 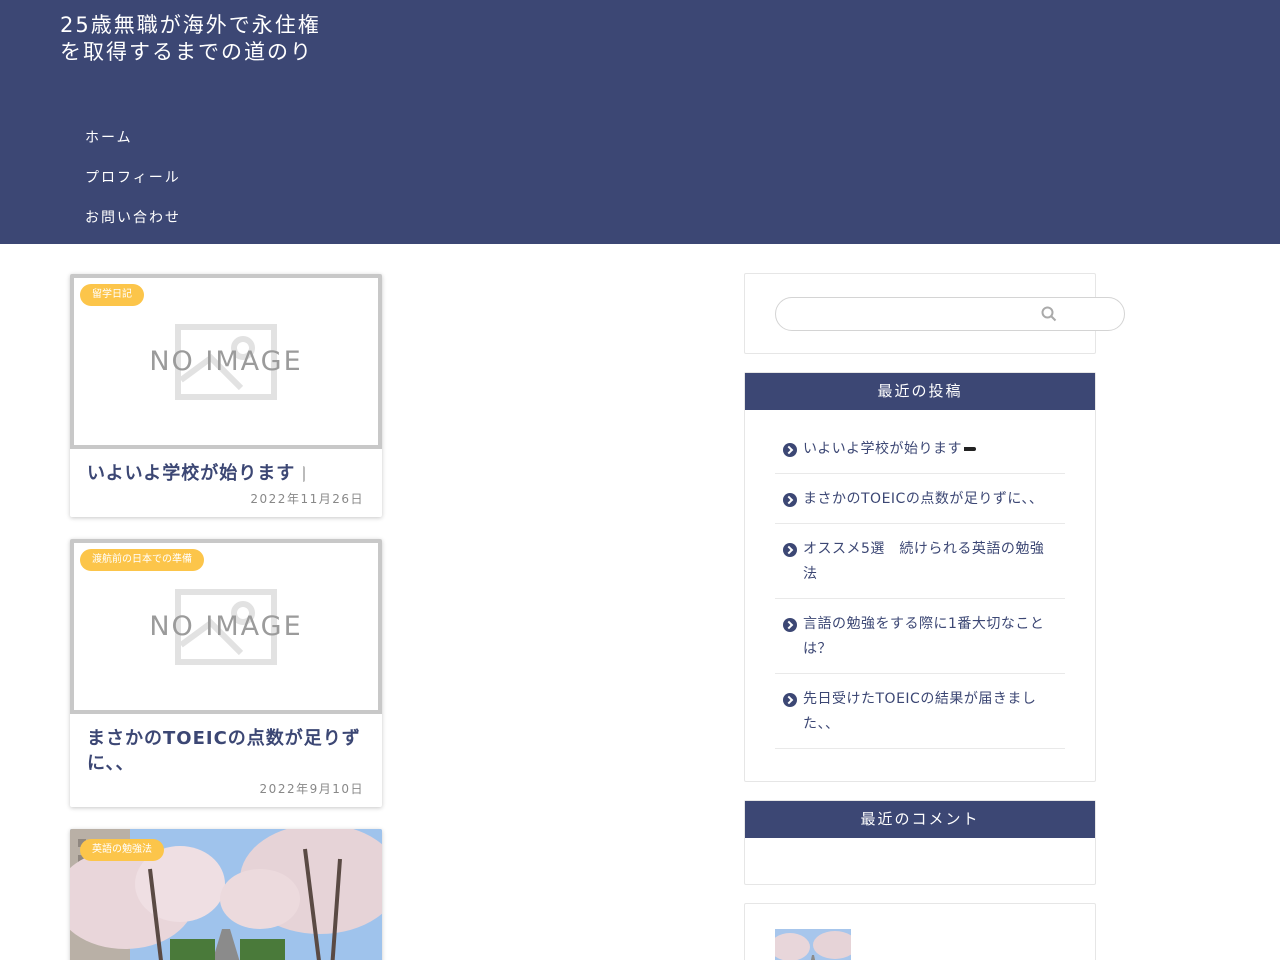 I want to click on post-card: 英語の勉強法, so click(x=226, y=894).